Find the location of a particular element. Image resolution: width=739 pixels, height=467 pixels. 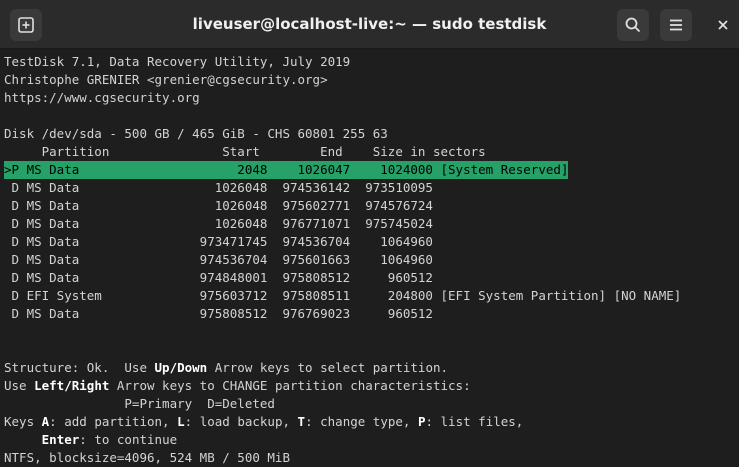

partition-row: D MS Data 975808512 976769023 960512 is located at coordinates (218, 314).